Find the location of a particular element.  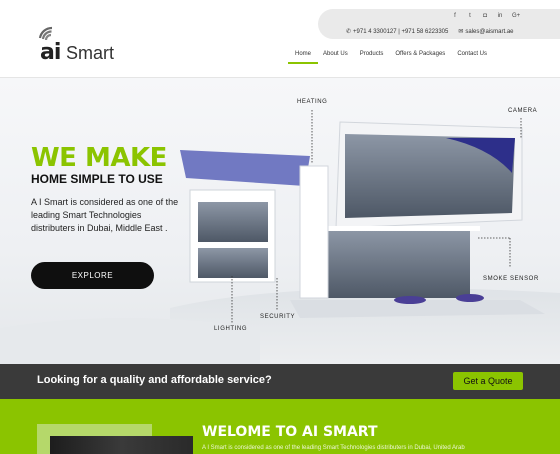

smoke-sensor-label: SMOKE SENSOR is located at coordinates (511, 279).